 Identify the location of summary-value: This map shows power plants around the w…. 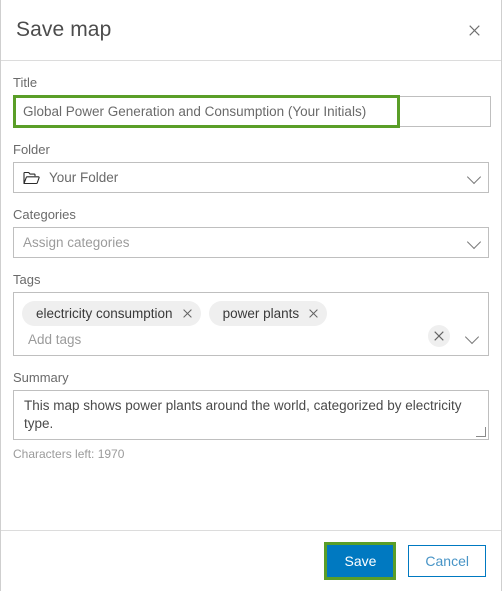
(243, 414).